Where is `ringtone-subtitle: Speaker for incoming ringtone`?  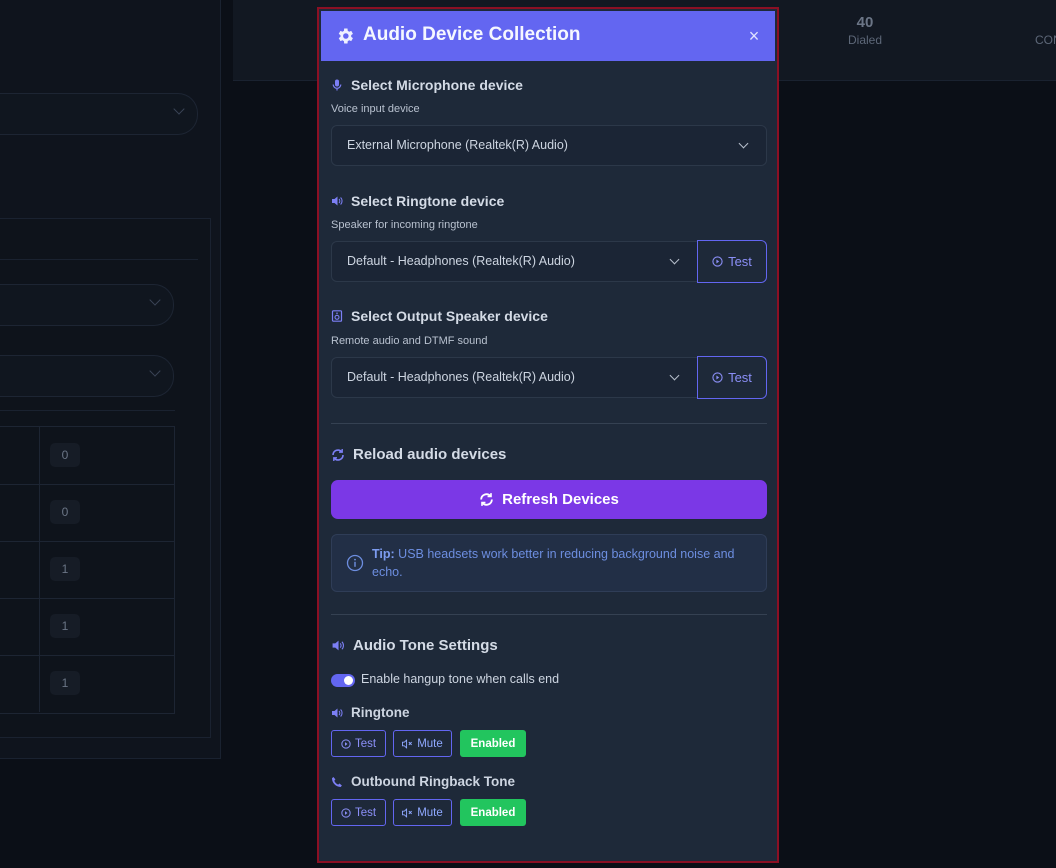 ringtone-subtitle: Speaker for incoming ringtone is located at coordinates (404, 225).